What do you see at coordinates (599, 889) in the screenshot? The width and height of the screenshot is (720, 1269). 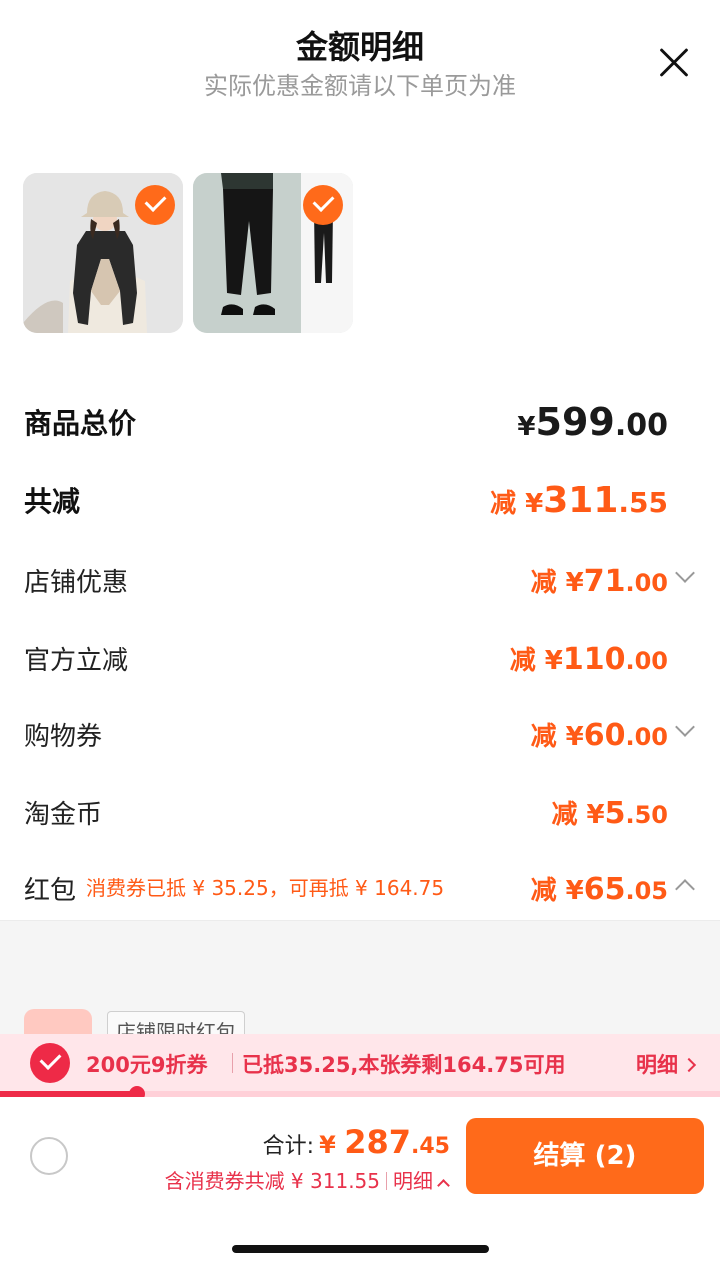 I see `discount-value: 减 ¥65.05` at bounding box center [599, 889].